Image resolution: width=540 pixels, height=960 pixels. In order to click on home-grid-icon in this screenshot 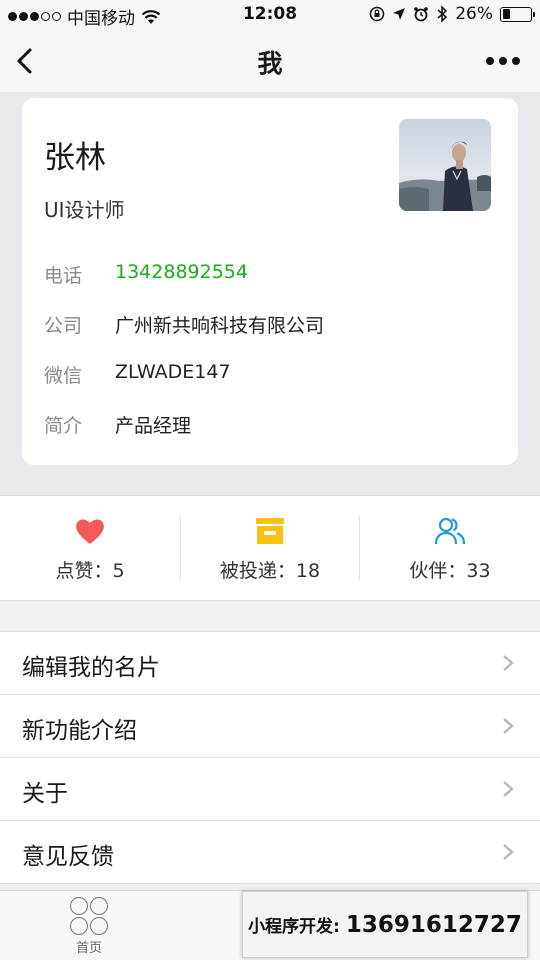, I will do `click(89, 916)`.